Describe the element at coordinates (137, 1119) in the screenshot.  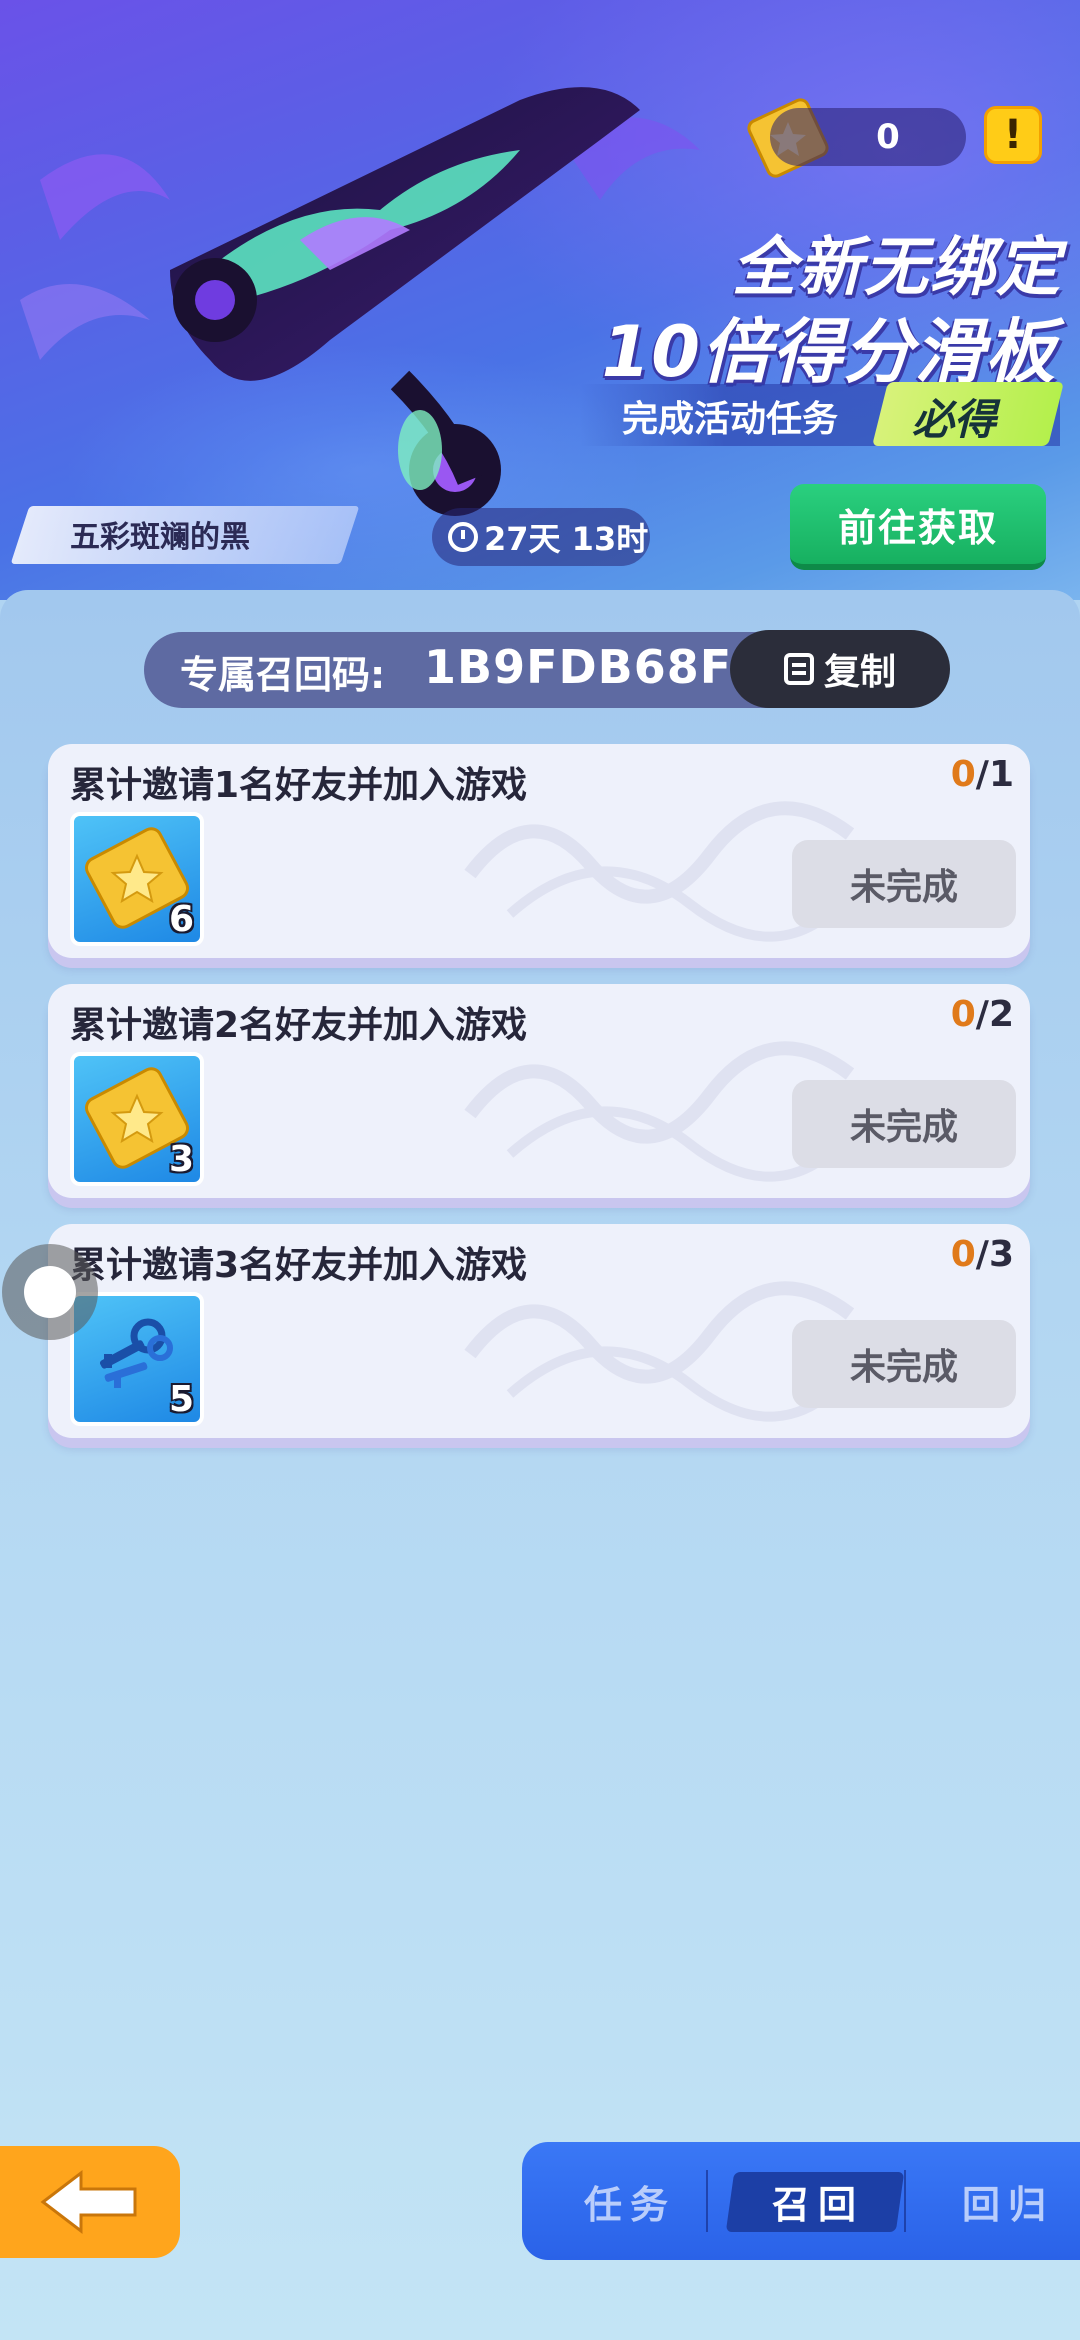
I see `reward-item: 3` at that location.